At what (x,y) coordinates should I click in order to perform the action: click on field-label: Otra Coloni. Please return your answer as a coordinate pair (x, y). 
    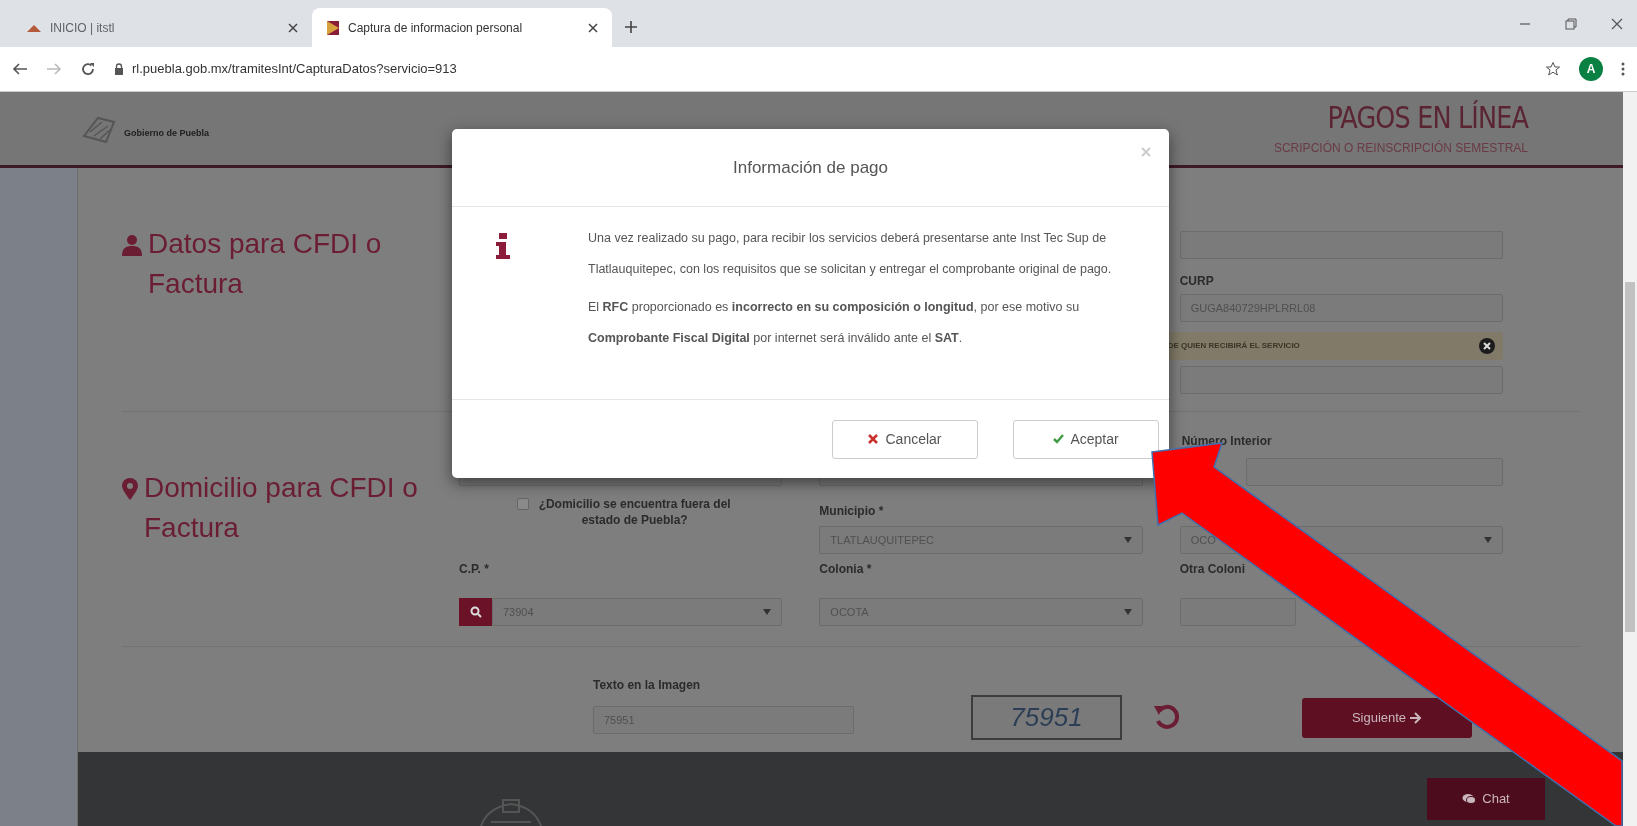
    Looking at the image, I should click on (1212, 569).